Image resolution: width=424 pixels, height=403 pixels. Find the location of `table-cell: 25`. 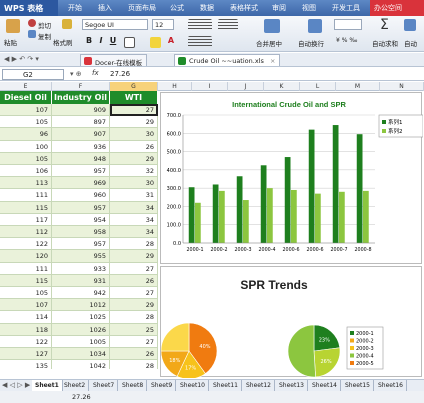

table-cell: 25 is located at coordinates (134, 329).